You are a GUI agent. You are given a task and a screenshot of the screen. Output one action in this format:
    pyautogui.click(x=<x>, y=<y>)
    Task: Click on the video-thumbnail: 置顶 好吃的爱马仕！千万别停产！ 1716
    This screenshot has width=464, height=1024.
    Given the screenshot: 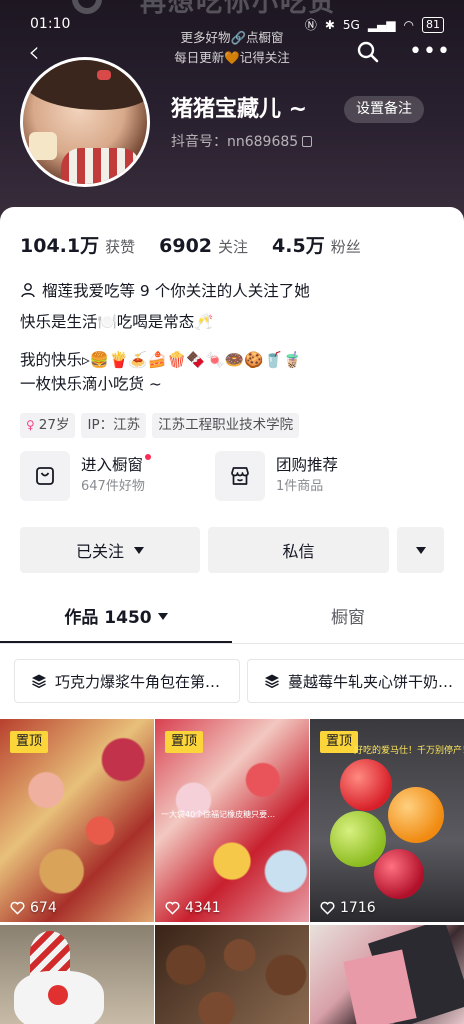 What is the action you would take?
    pyautogui.click(x=387, y=820)
    